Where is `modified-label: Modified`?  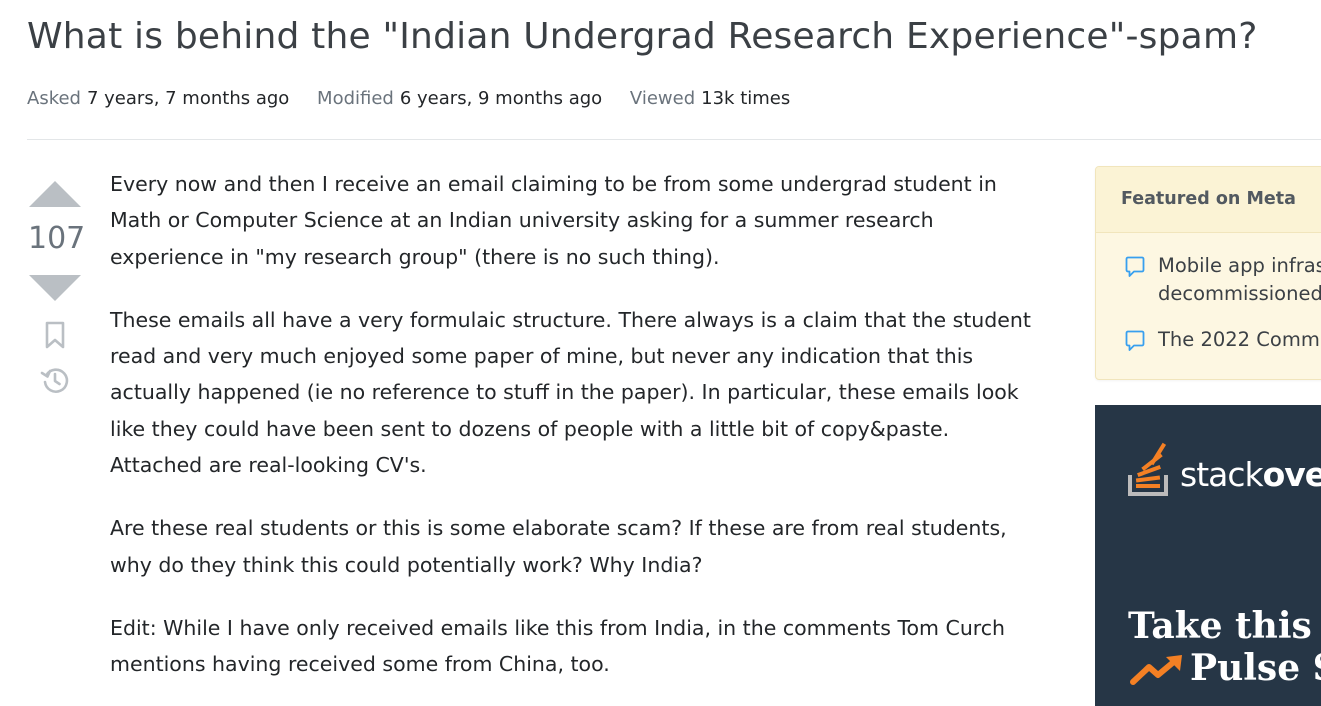 modified-label: Modified is located at coordinates (355, 98).